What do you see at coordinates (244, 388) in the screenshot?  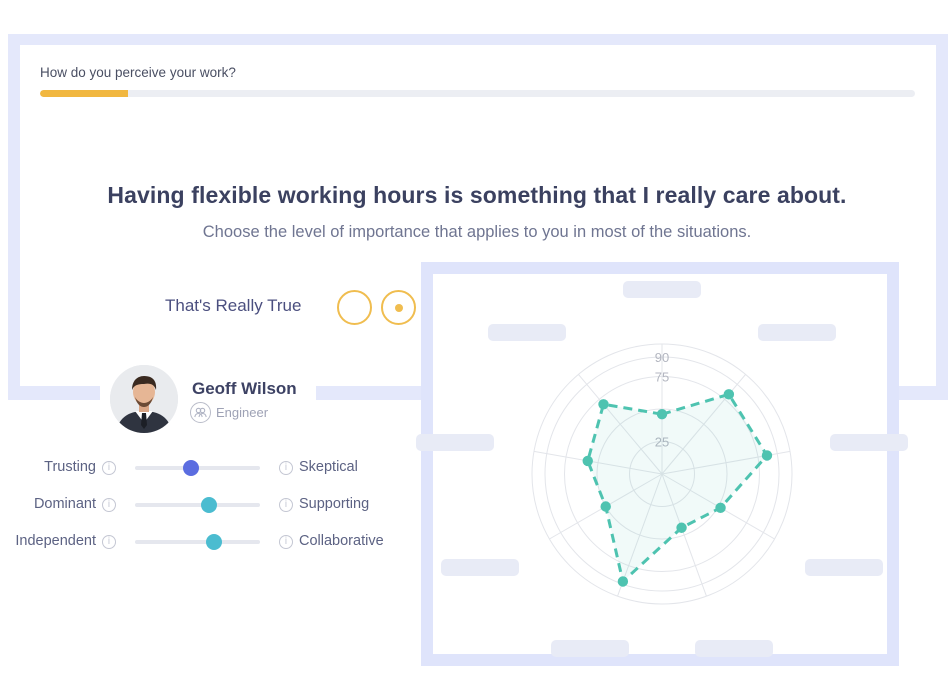 I see `profile-name: Geoff Wilson` at bounding box center [244, 388].